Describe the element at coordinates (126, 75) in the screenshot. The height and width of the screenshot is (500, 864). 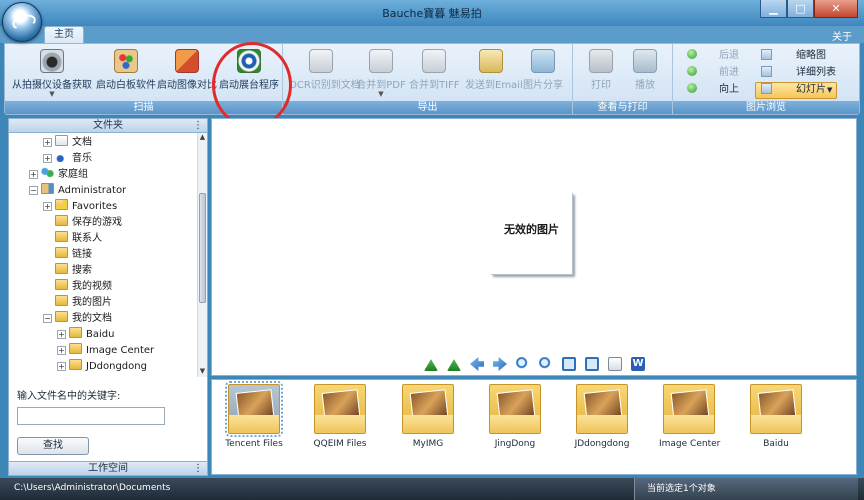
I see `launch-whiteboard-button: 启动白板软件` at that location.